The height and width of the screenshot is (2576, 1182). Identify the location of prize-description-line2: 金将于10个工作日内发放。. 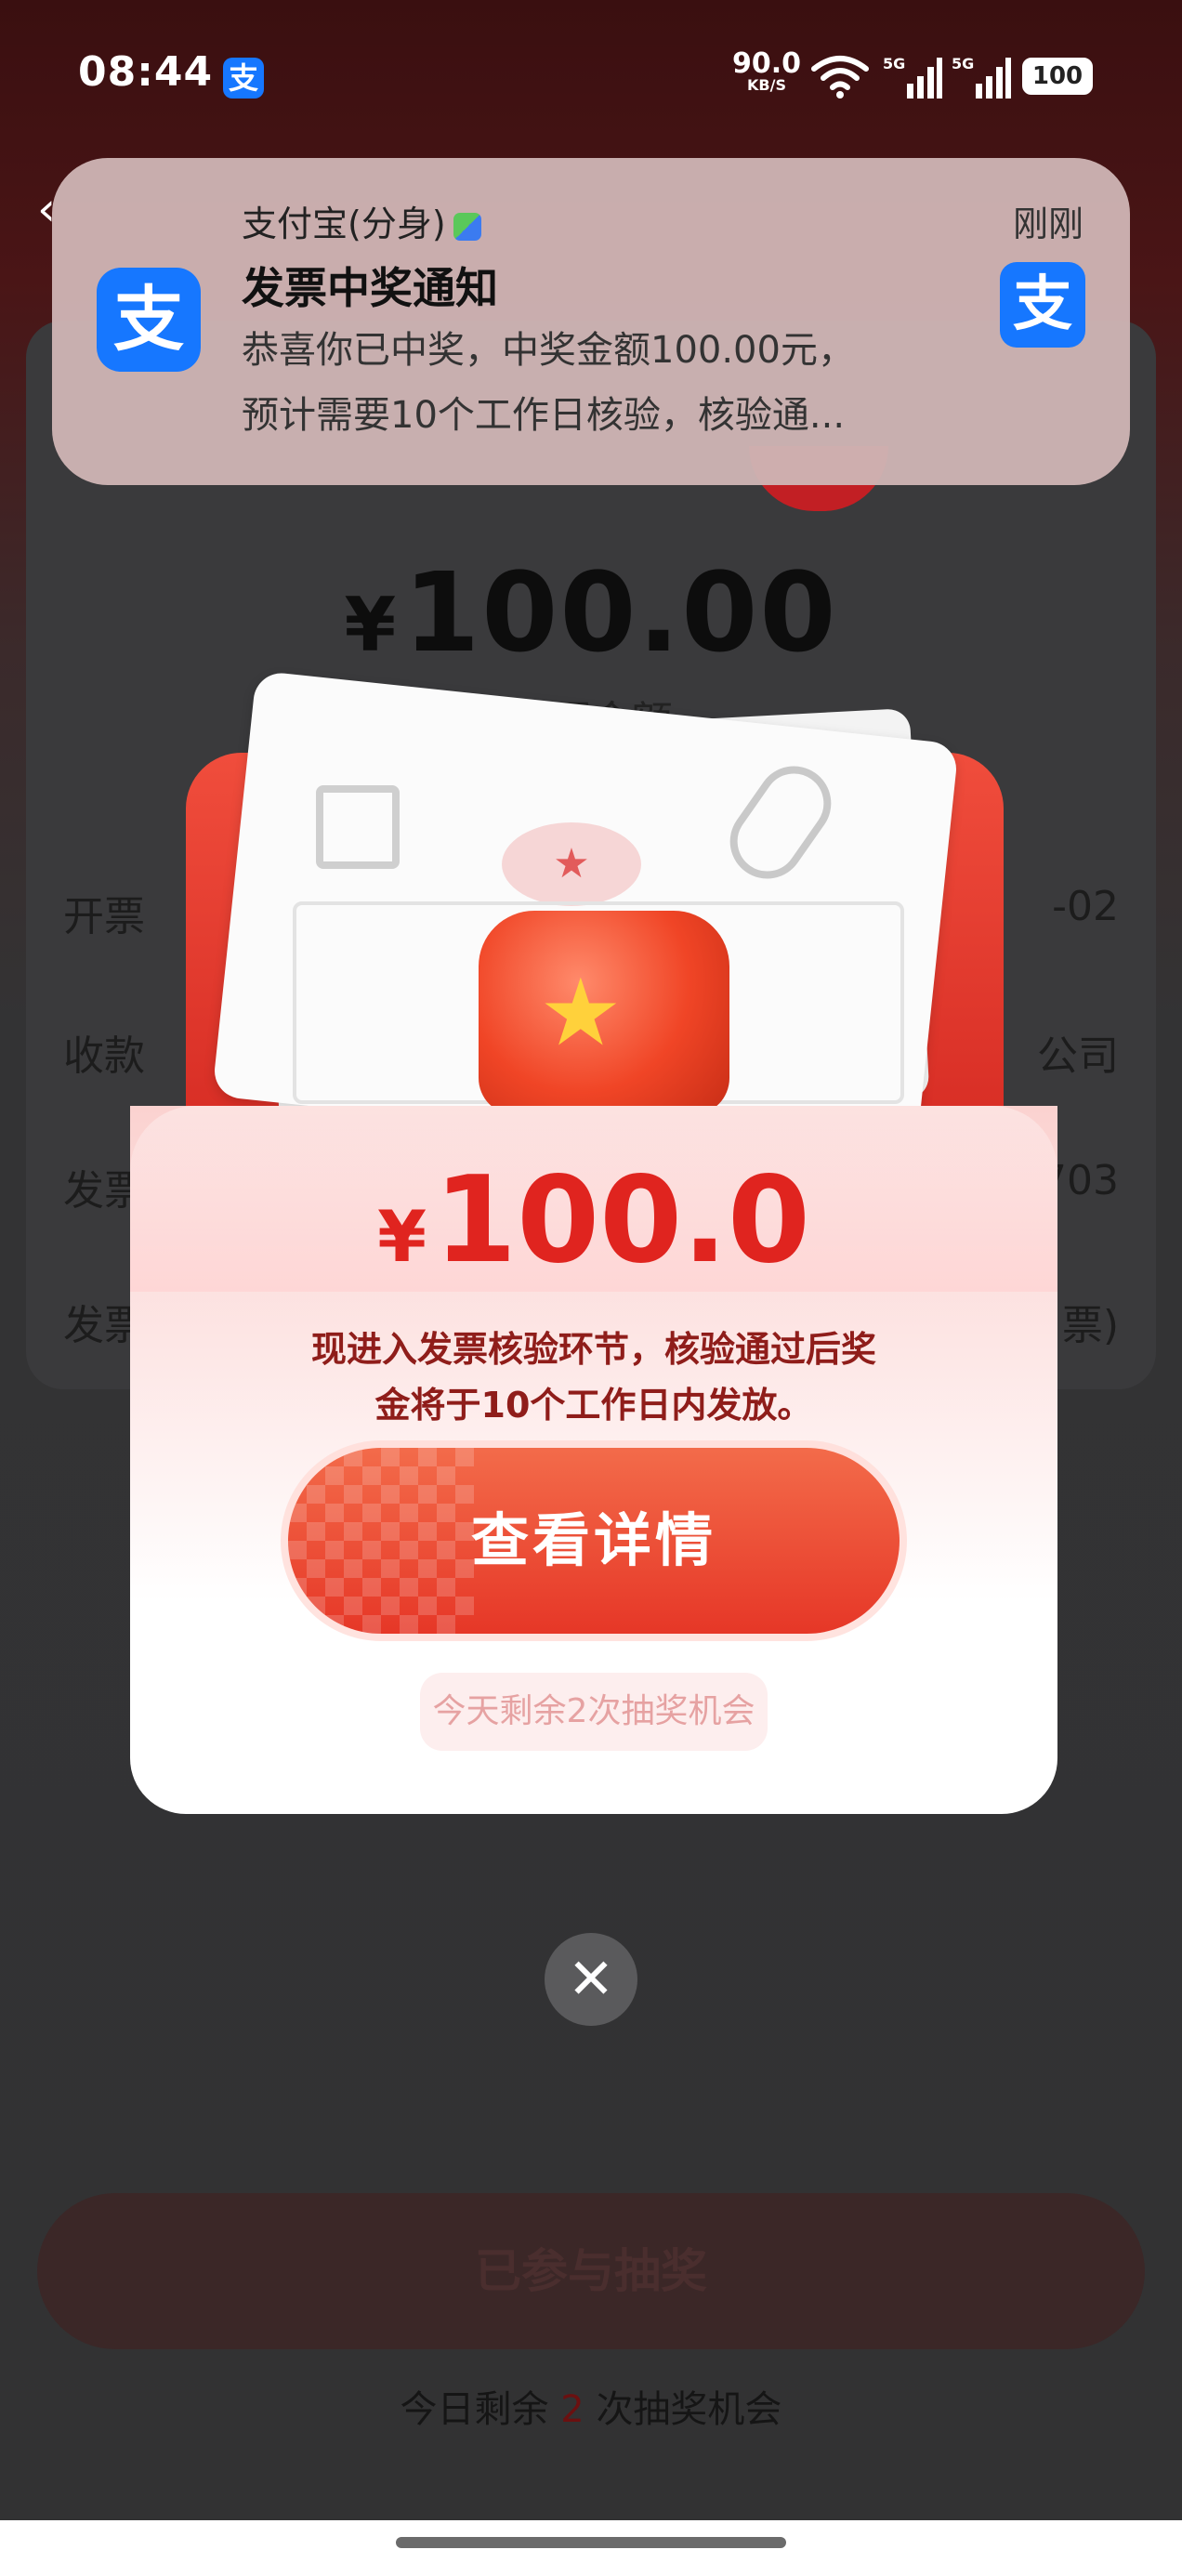
(593, 1405).